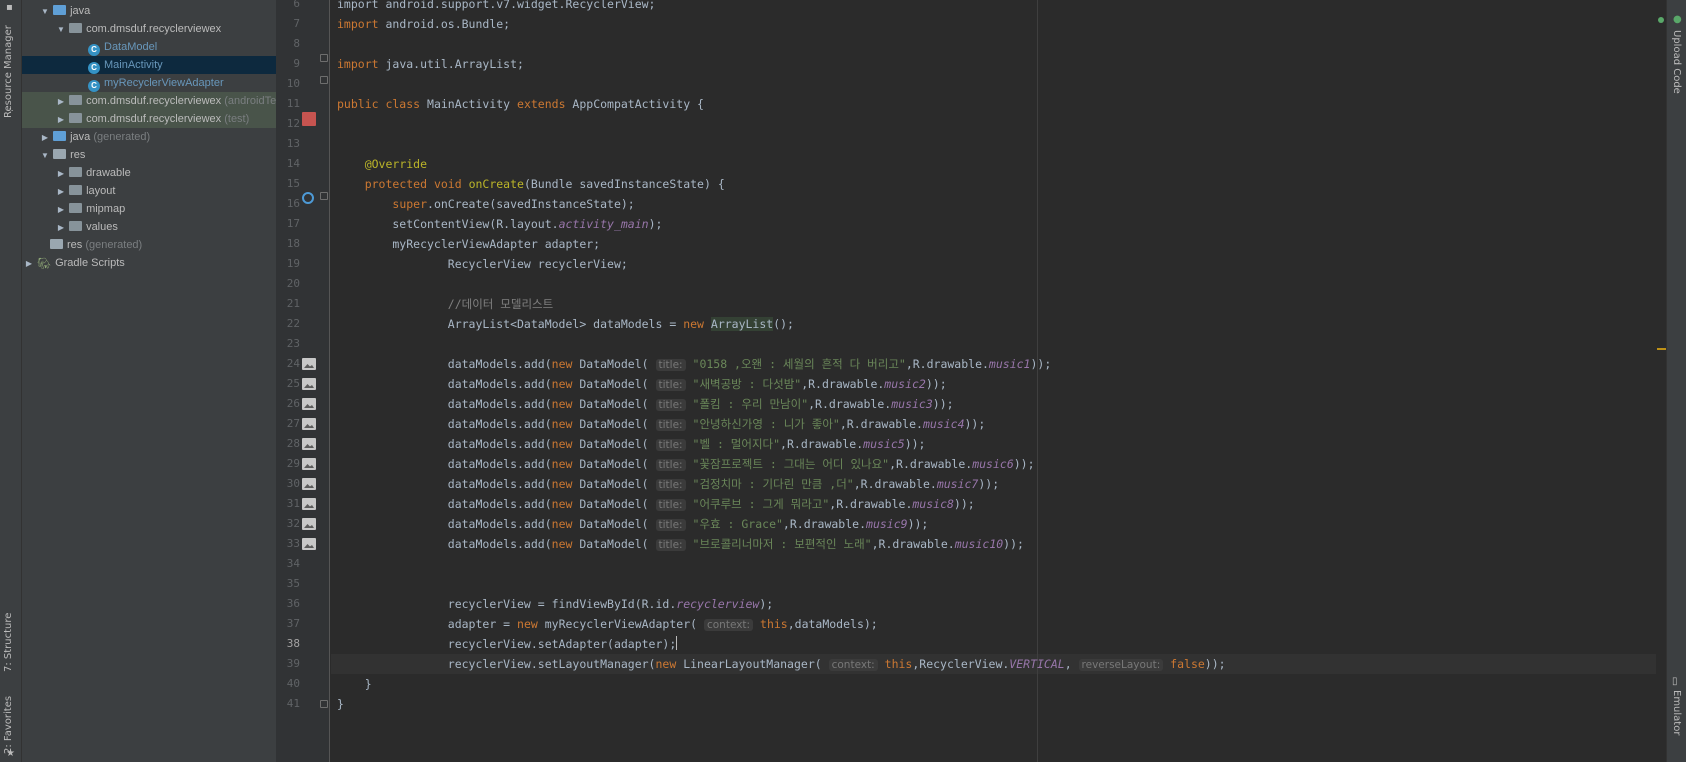  Describe the element at coordinates (293, 303) in the screenshot. I see `line-number: 21` at that location.